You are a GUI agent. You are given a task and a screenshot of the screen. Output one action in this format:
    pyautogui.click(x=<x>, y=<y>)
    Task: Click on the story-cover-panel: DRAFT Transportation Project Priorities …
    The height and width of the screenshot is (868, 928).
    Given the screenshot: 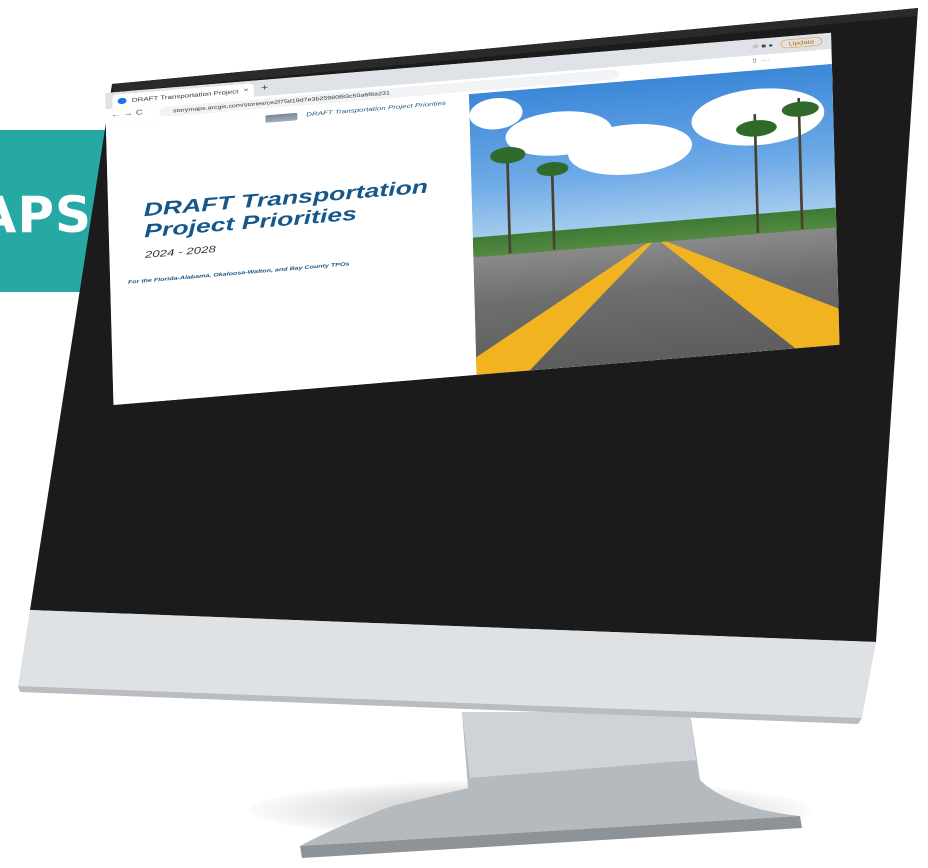 What is the action you would take?
    pyautogui.click(x=291, y=257)
    